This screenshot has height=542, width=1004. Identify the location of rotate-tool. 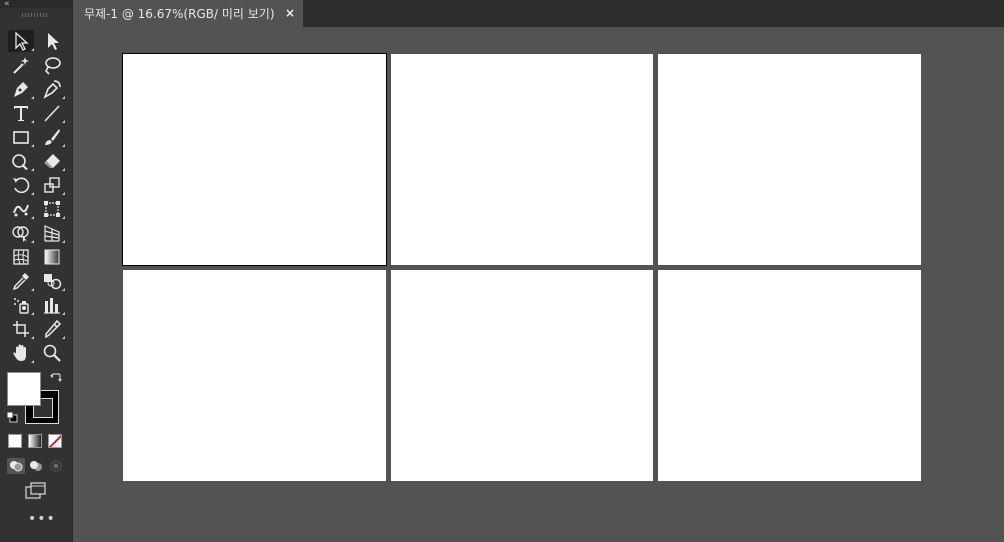
(21, 185).